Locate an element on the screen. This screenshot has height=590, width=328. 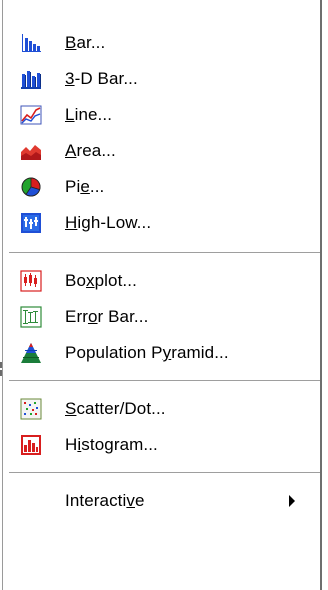
menu-top is located at coordinates (162, 11).